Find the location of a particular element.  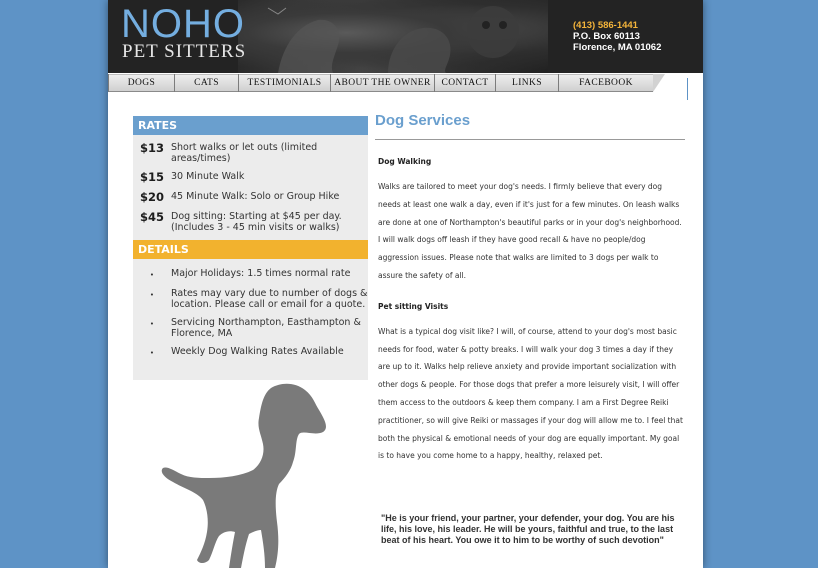

nav-item-testimonials: TESTIMONIALS is located at coordinates (285, 83).